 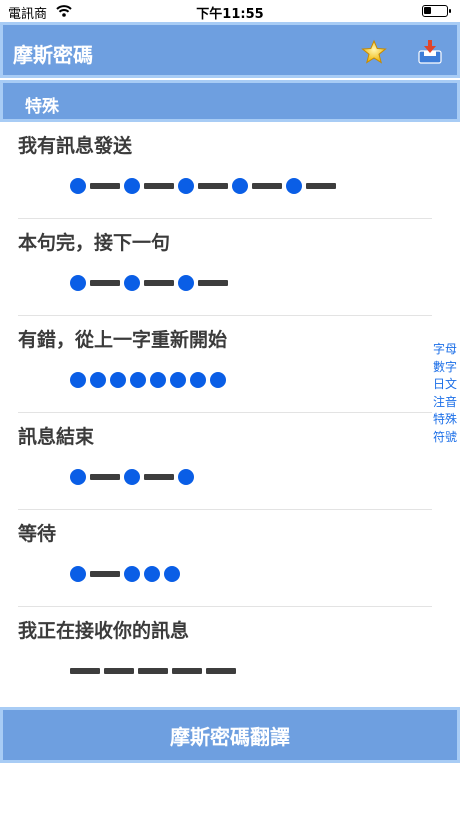 I want to click on index-item: 數字, so click(x=445, y=368).